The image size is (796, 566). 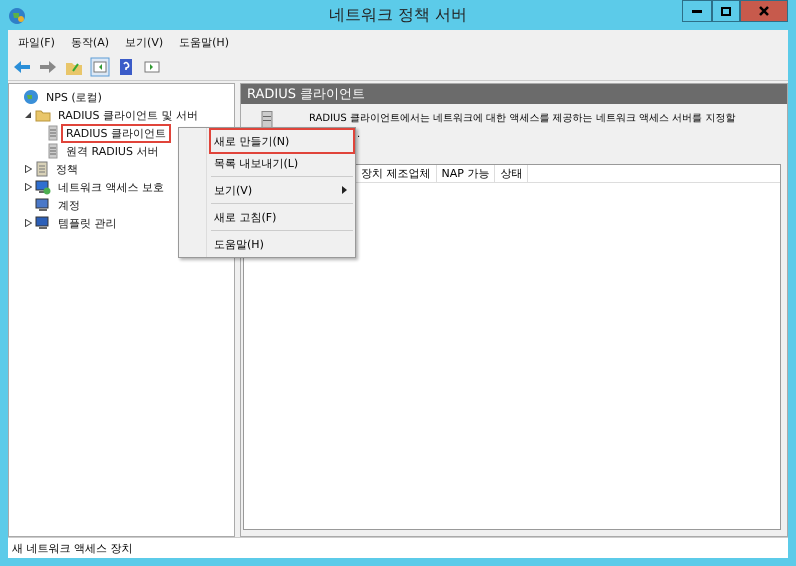 I want to click on description-text: ., so click(x=358, y=134).